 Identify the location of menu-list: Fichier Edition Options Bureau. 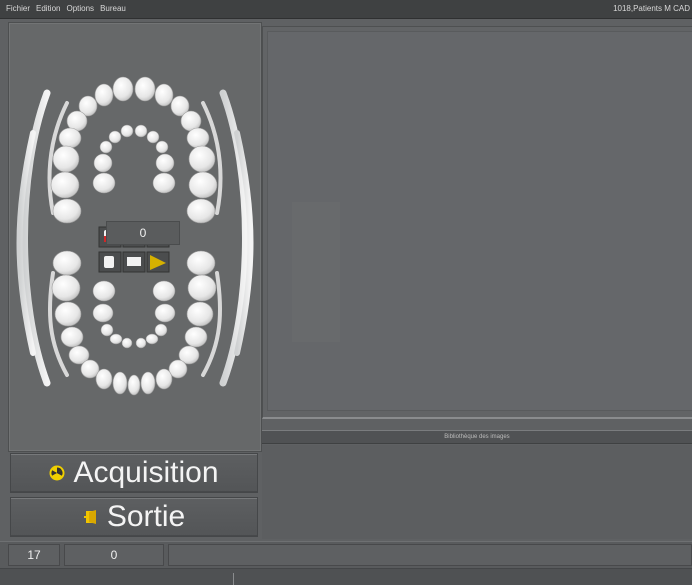
(66, 9).